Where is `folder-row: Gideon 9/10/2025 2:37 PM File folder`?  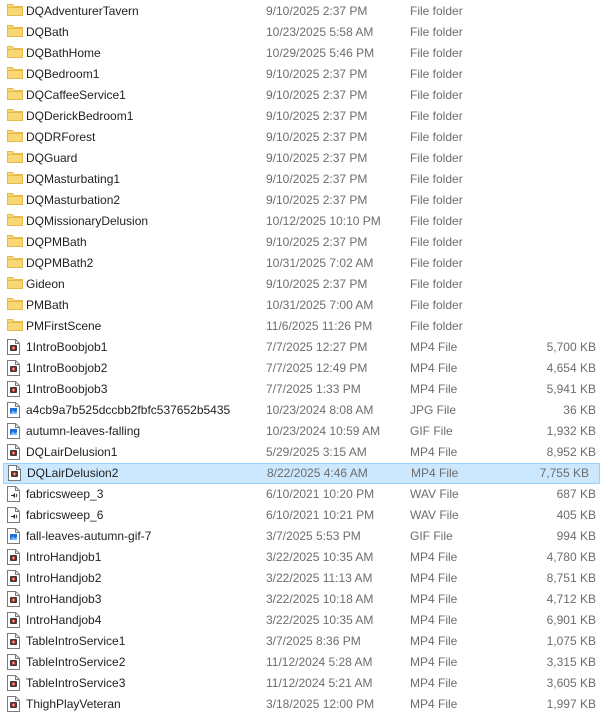
folder-row: Gideon 9/10/2025 2:37 PM File folder is located at coordinates (305, 284).